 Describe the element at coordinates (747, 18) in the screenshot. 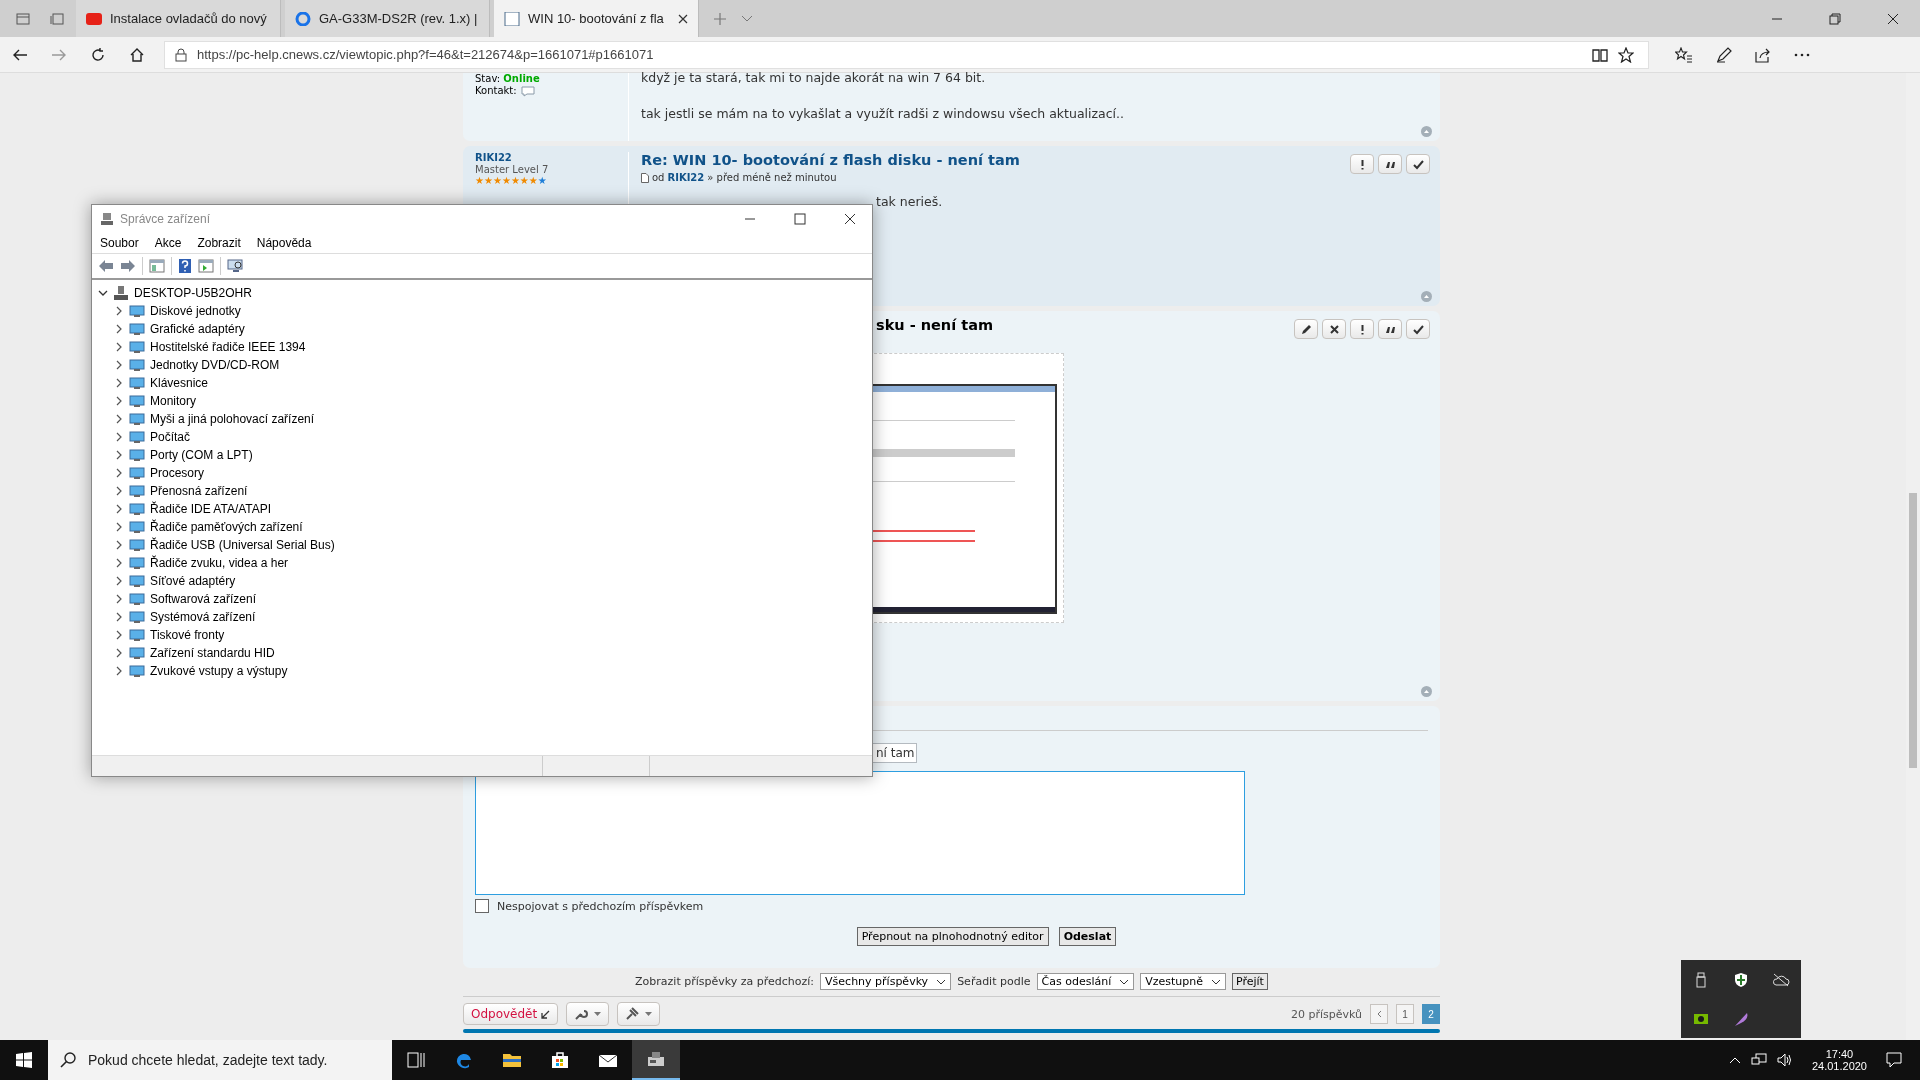

I see `chevron-down-icon` at that location.